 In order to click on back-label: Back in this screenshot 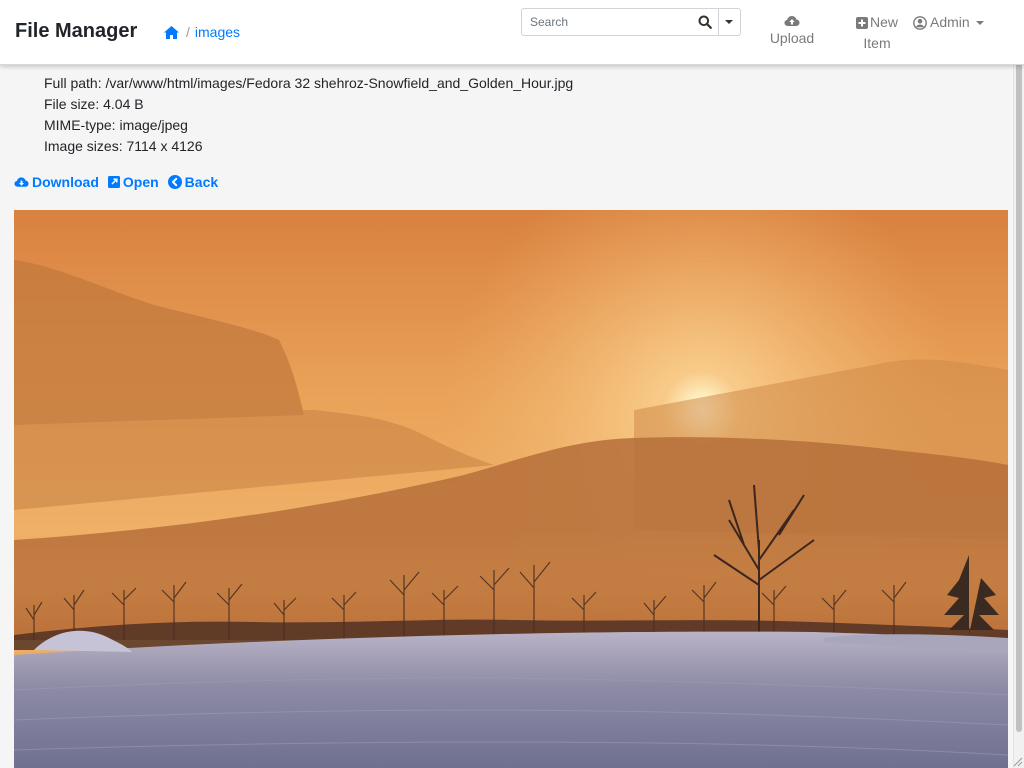, I will do `click(201, 182)`.